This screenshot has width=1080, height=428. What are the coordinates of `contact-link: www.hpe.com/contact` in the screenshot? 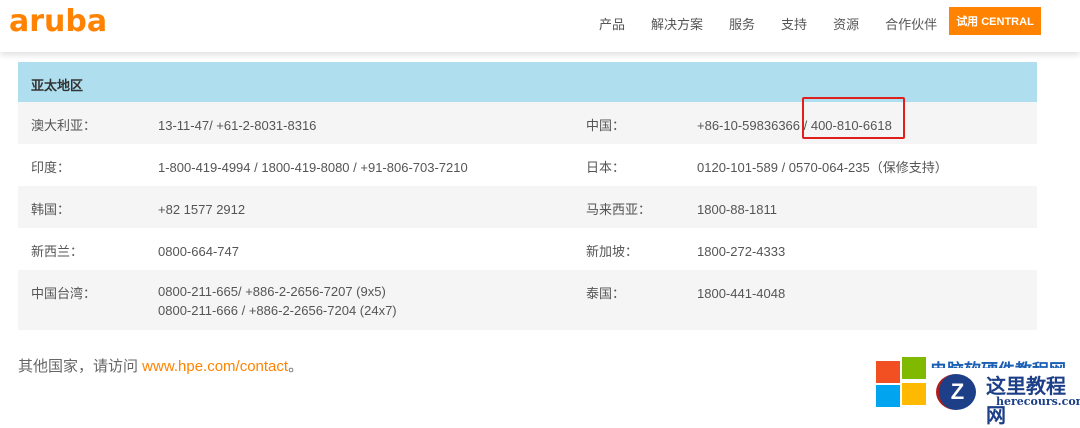 It's located at (215, 366).